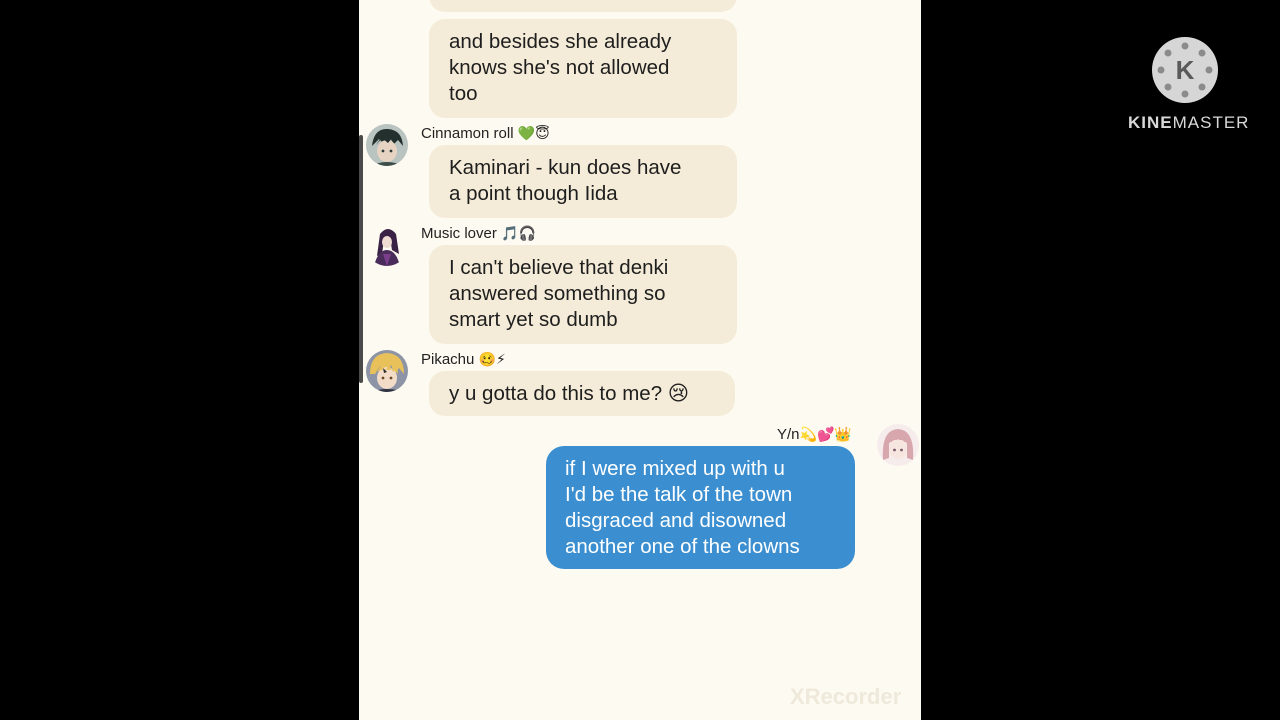 The width and height of the screenshot is (1280, 720). I want to click on sender-name: Cinnamon roll 💚😇, so click(485, 133).